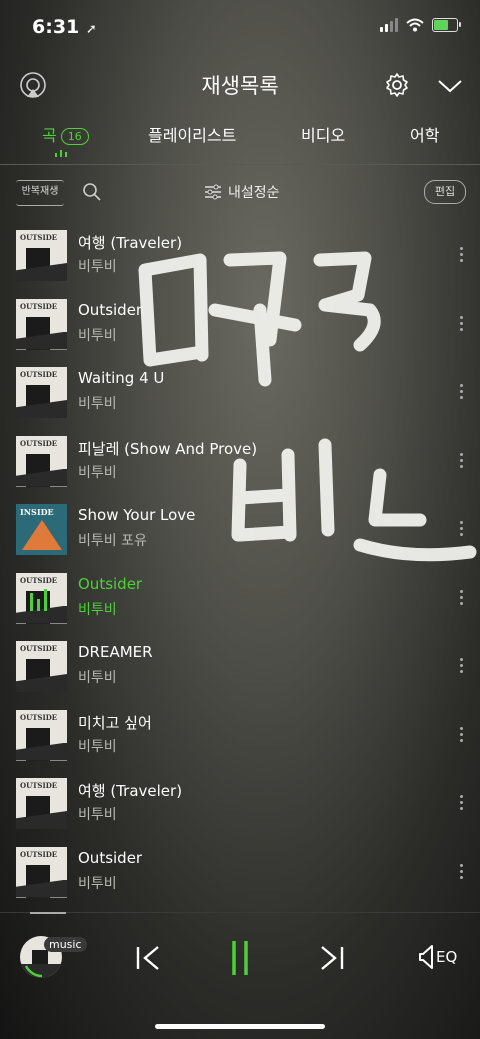  Describe the element at coordinates (137, 515) in the screenshot. I see `song-title: Show Your Love` at that location.